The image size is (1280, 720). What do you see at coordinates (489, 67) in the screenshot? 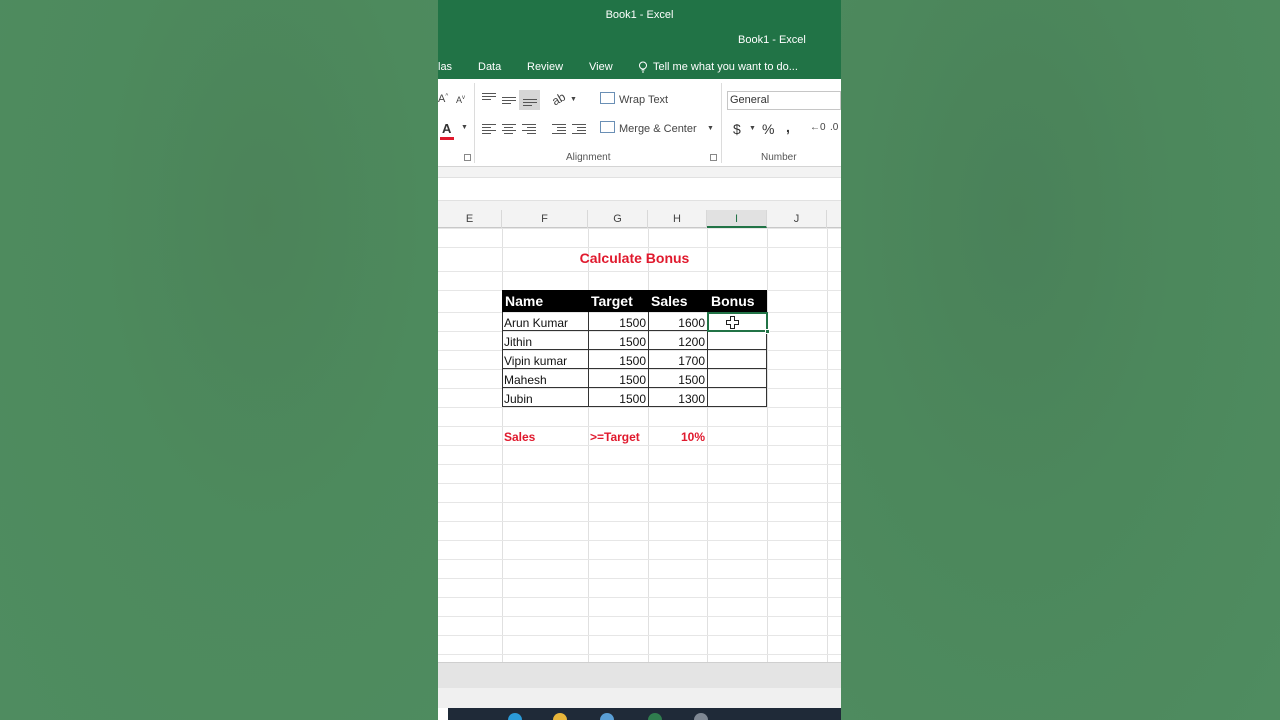
I see `tab-data: Data` at bounding box center [489, 67].